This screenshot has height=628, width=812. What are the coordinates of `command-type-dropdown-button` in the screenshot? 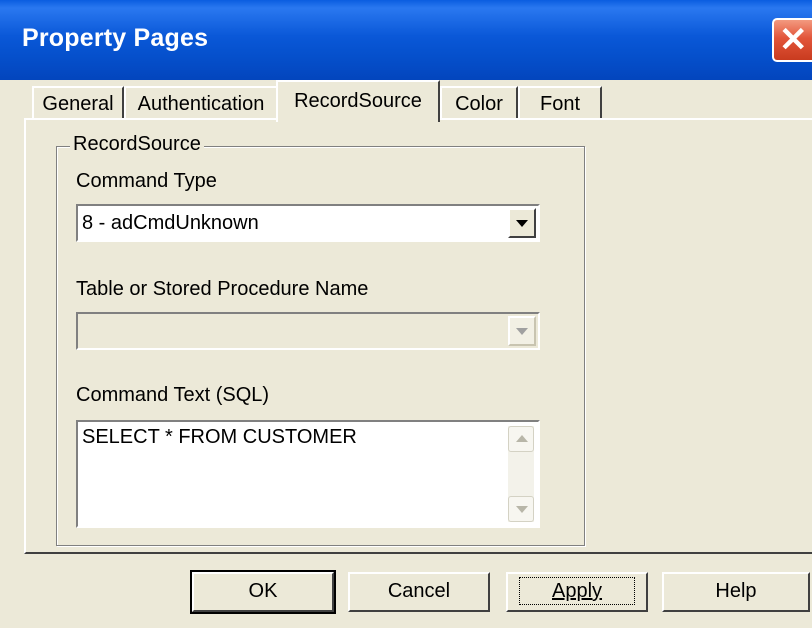 It's located at (522, 223).